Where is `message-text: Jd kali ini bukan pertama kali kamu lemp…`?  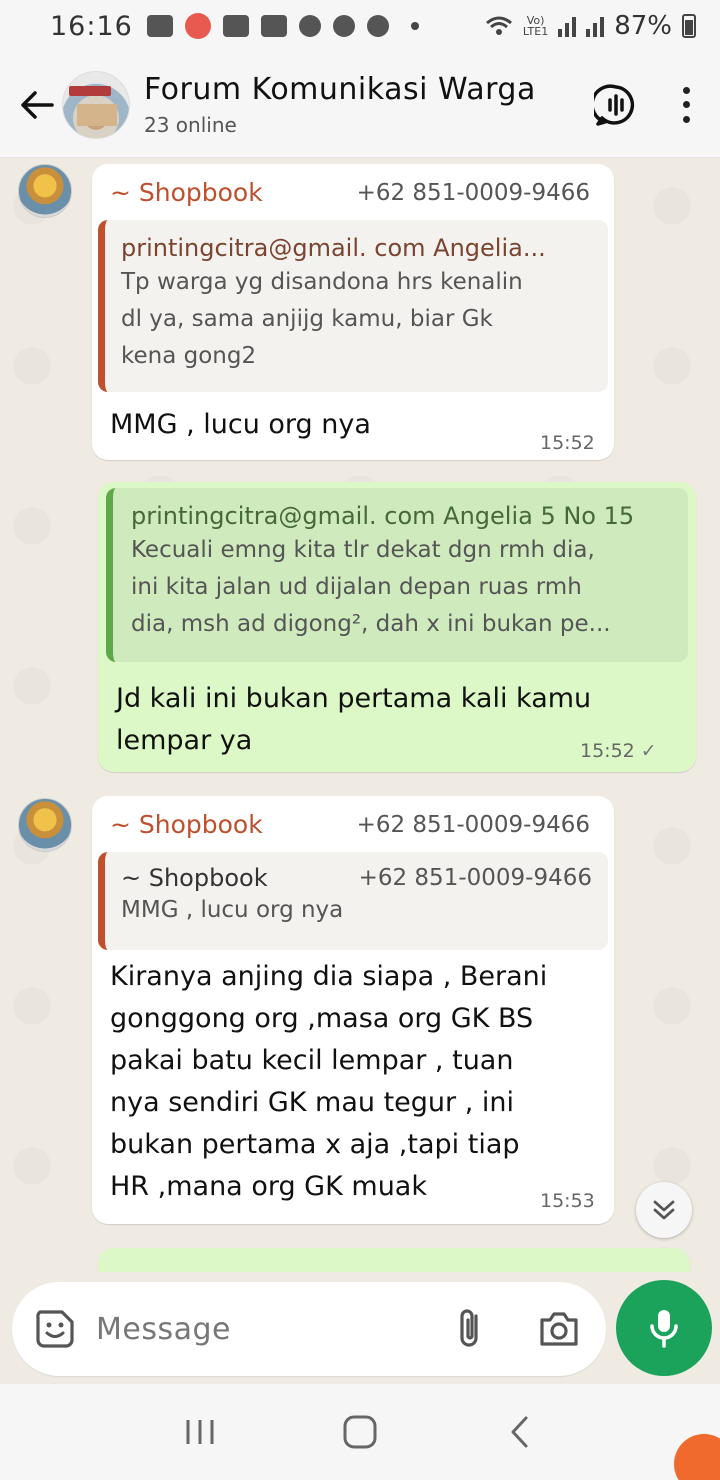 message-text: Jd kali ini bukan pertama kali kamu lemp… is located at coordinates (353, 720).